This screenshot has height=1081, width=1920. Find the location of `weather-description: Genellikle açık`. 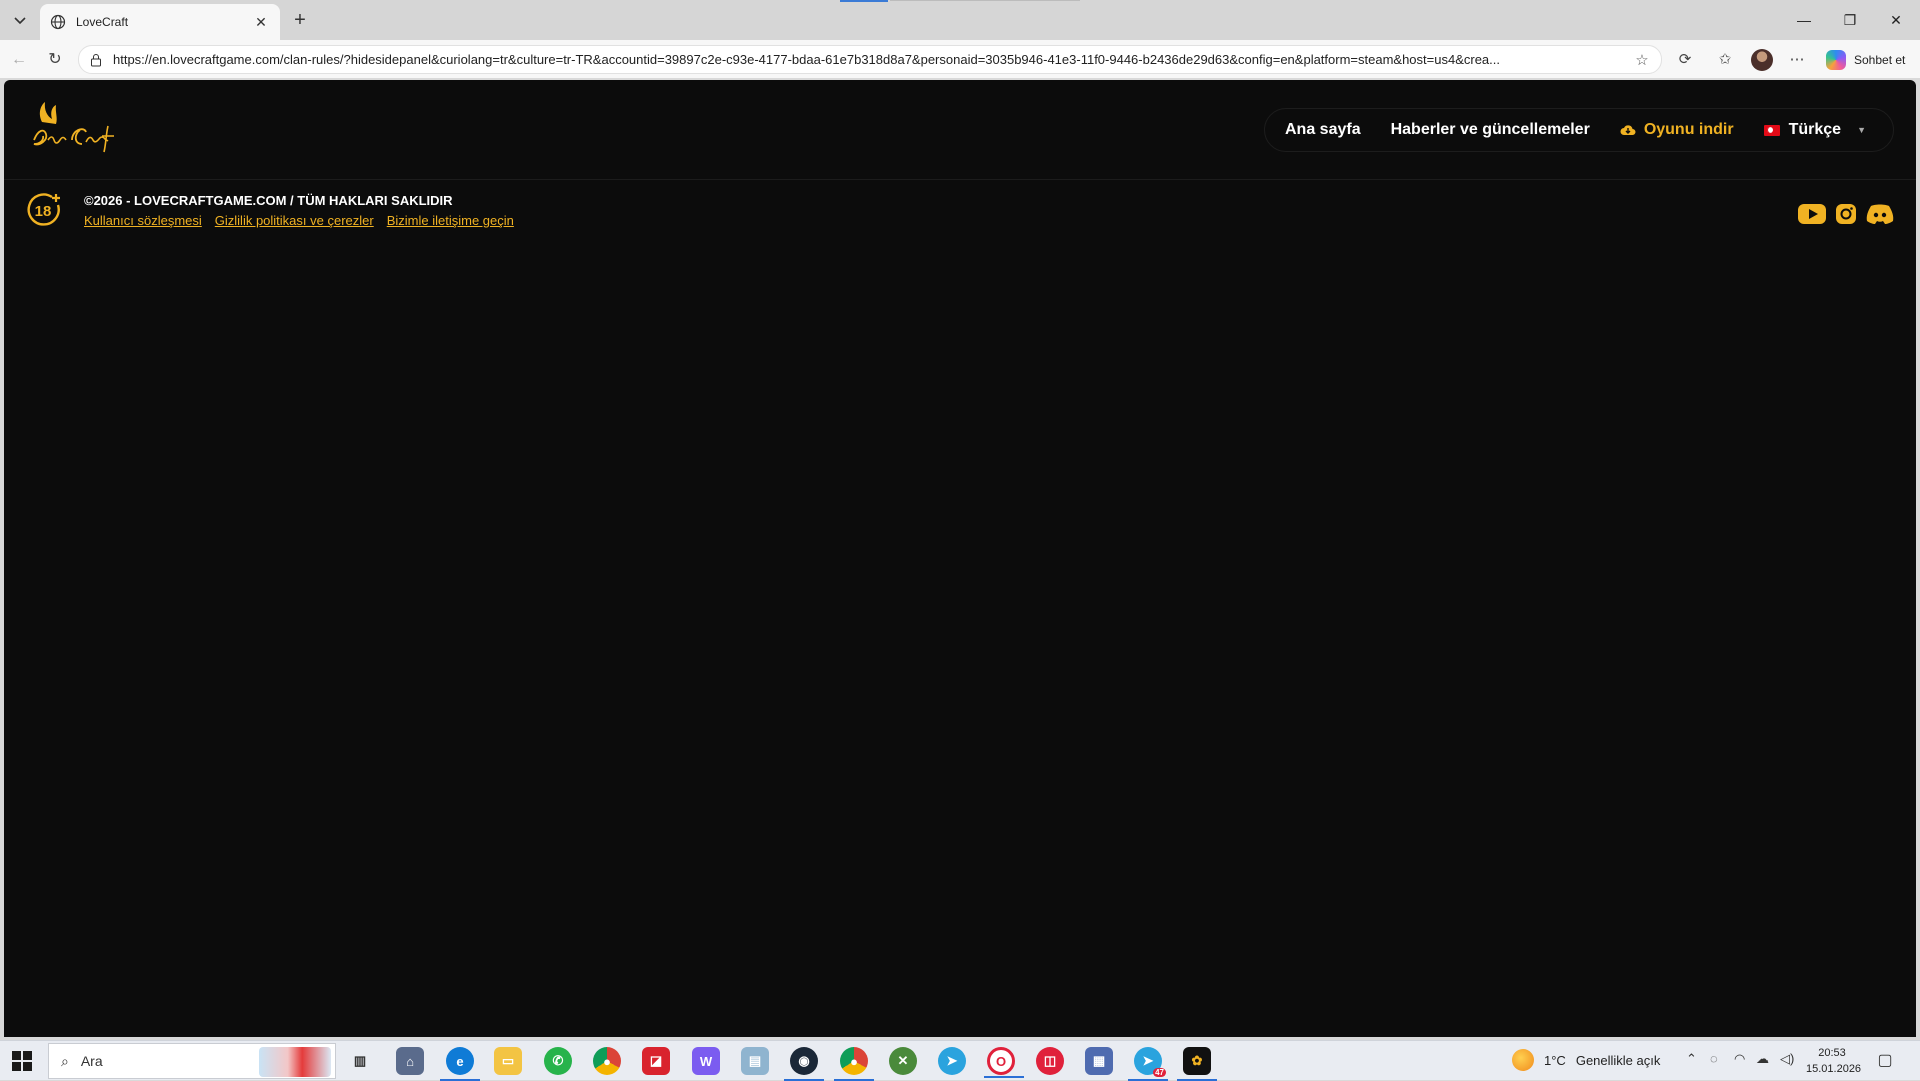

weather-description: Genellikle açık is located at coordinates (1618, 1060).